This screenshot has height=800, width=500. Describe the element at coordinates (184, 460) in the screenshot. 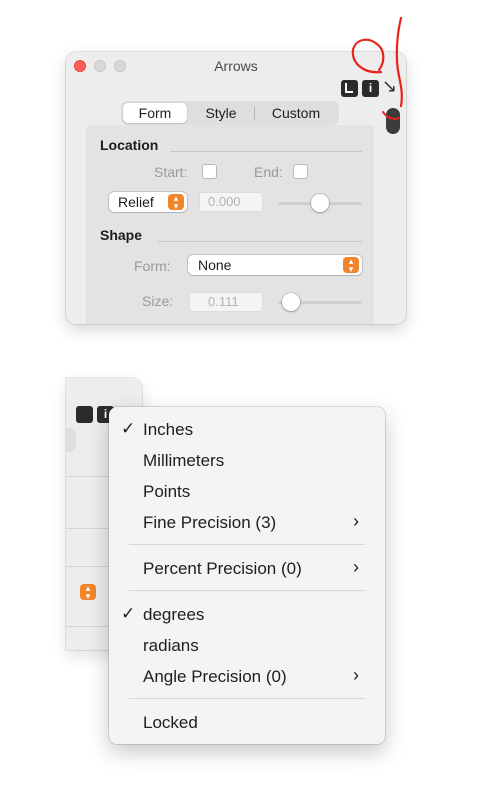

I see `menu-item-label: Millimeters` at that location.